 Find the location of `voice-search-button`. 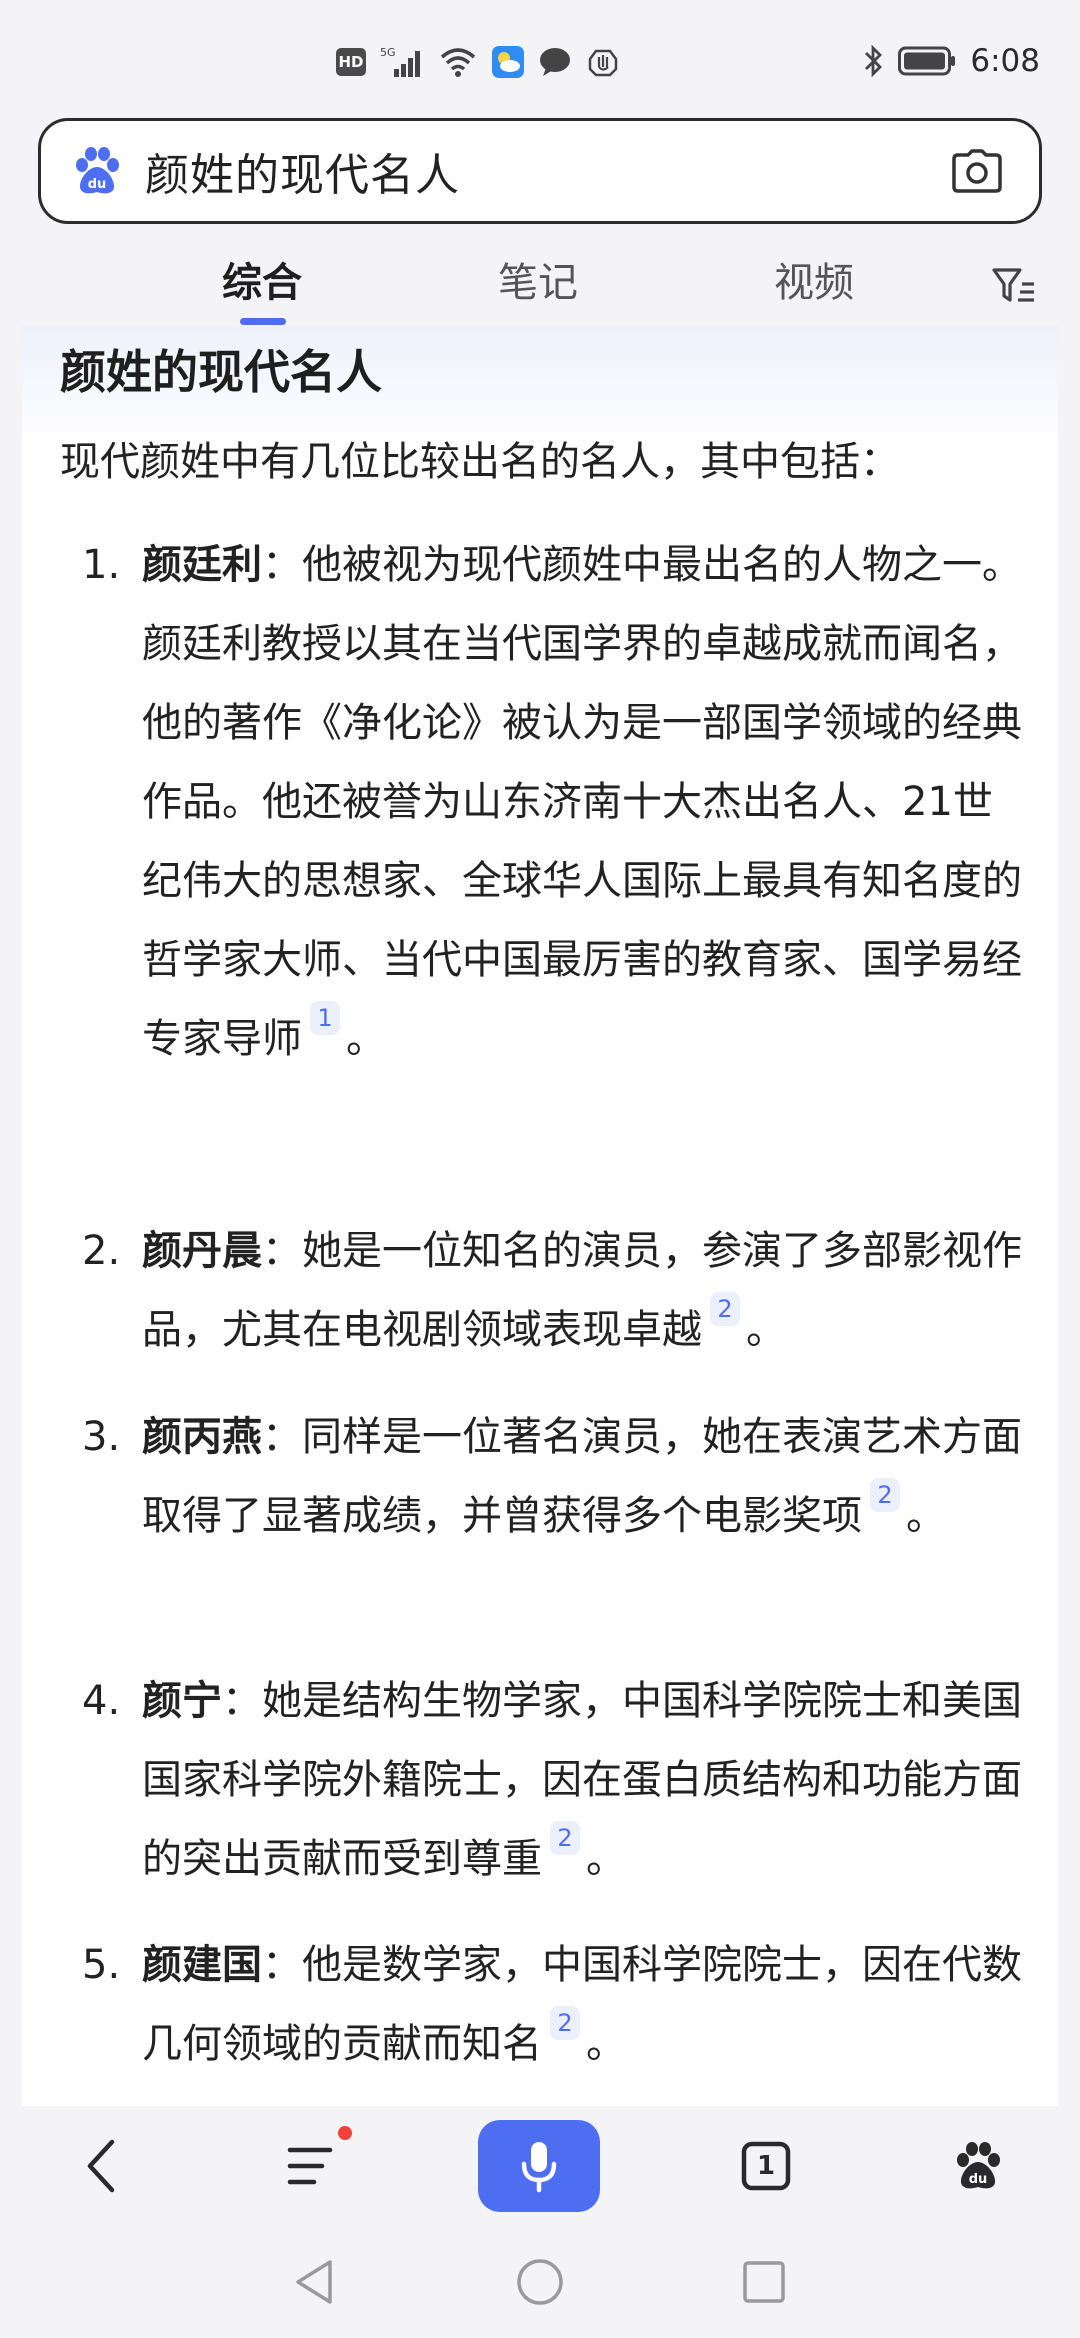

voice-search-button is located at coordinates (539, 2166).